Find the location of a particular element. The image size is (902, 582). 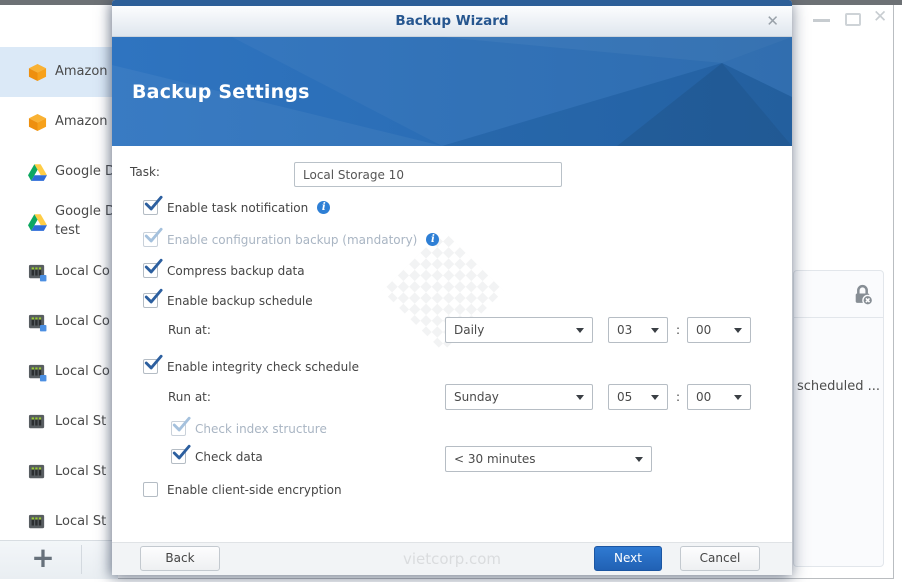

checkbox-label: Enable configuration backup (mandatory) is located at coordinates (292, 239).